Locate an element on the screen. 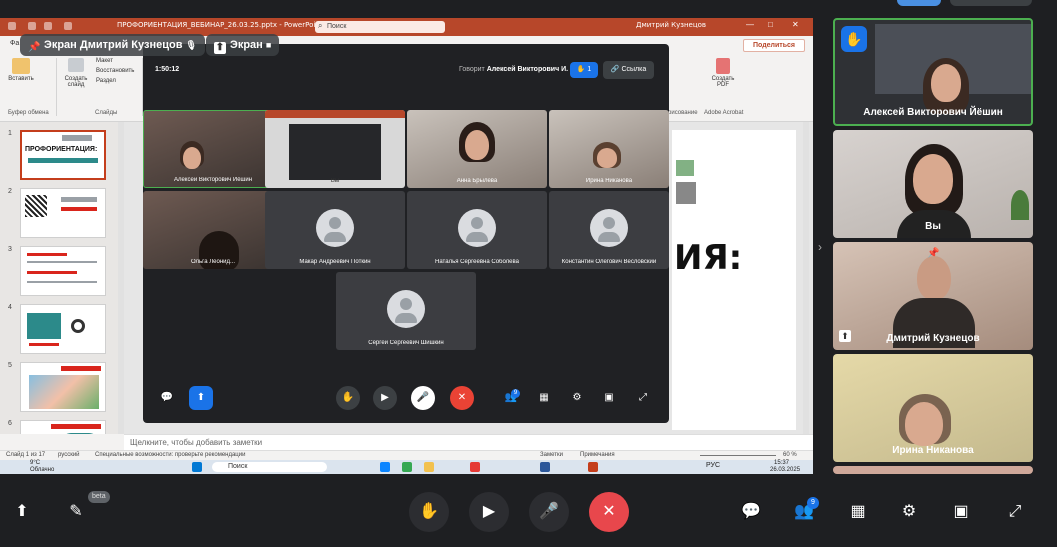  top-pill-gray is located at coordinates (991, 3).